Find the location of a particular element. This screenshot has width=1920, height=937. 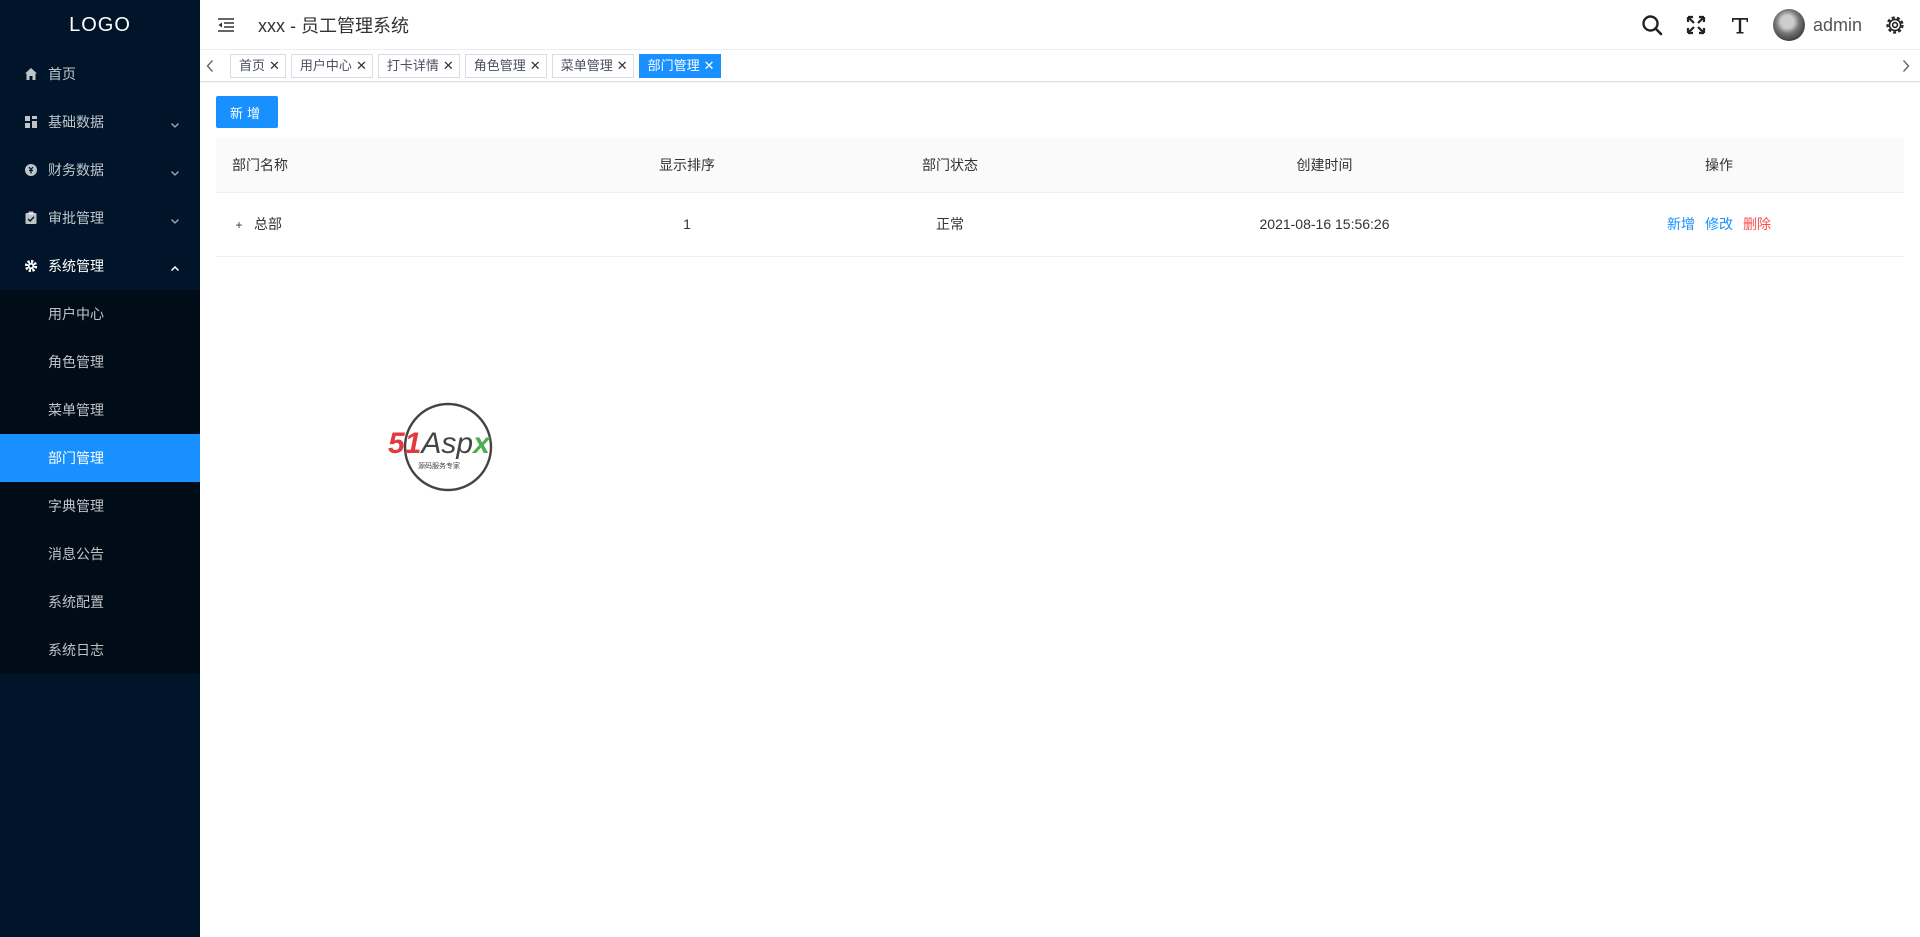

avatar is located at coordinates (1788, 25).